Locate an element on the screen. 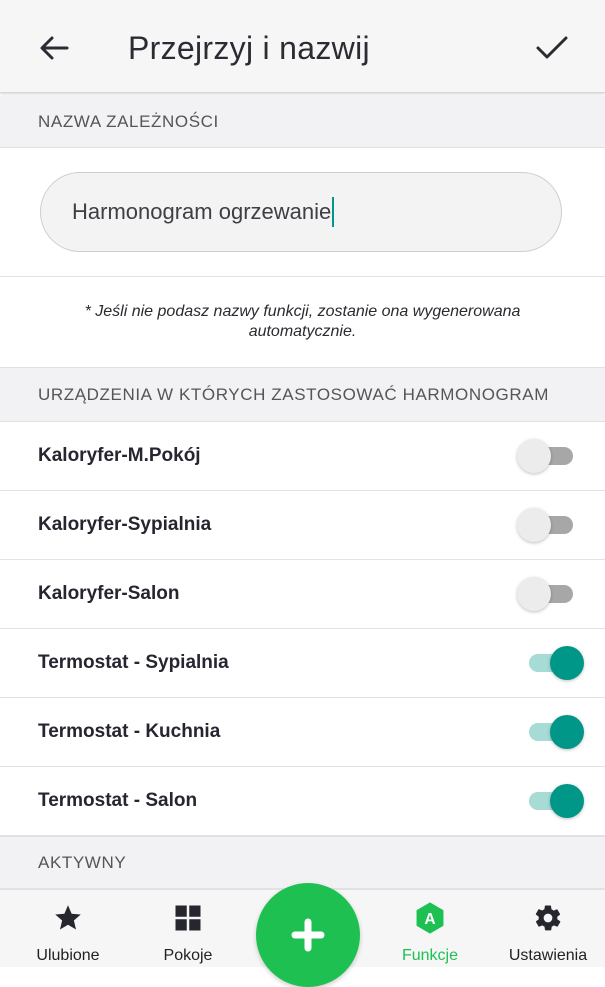 The height and width of the screenshot is (987, 605). check-icon is located at coordinates (552, 47).